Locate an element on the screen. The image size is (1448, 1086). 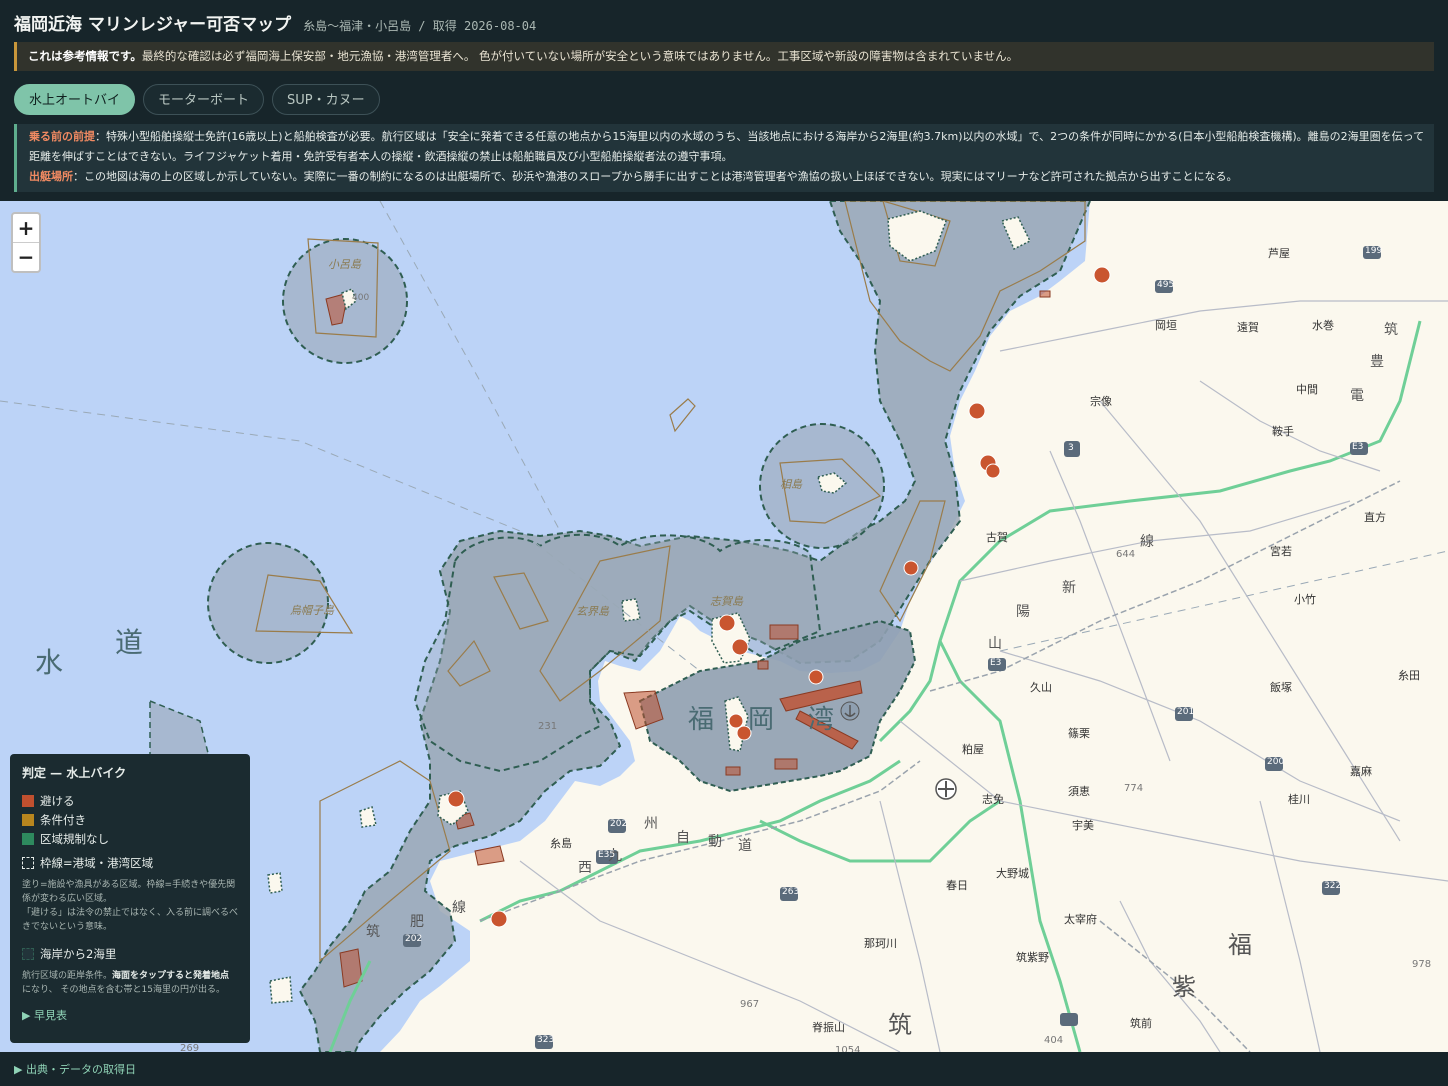
height-644: 644 is located at coordinates (1126, 554).